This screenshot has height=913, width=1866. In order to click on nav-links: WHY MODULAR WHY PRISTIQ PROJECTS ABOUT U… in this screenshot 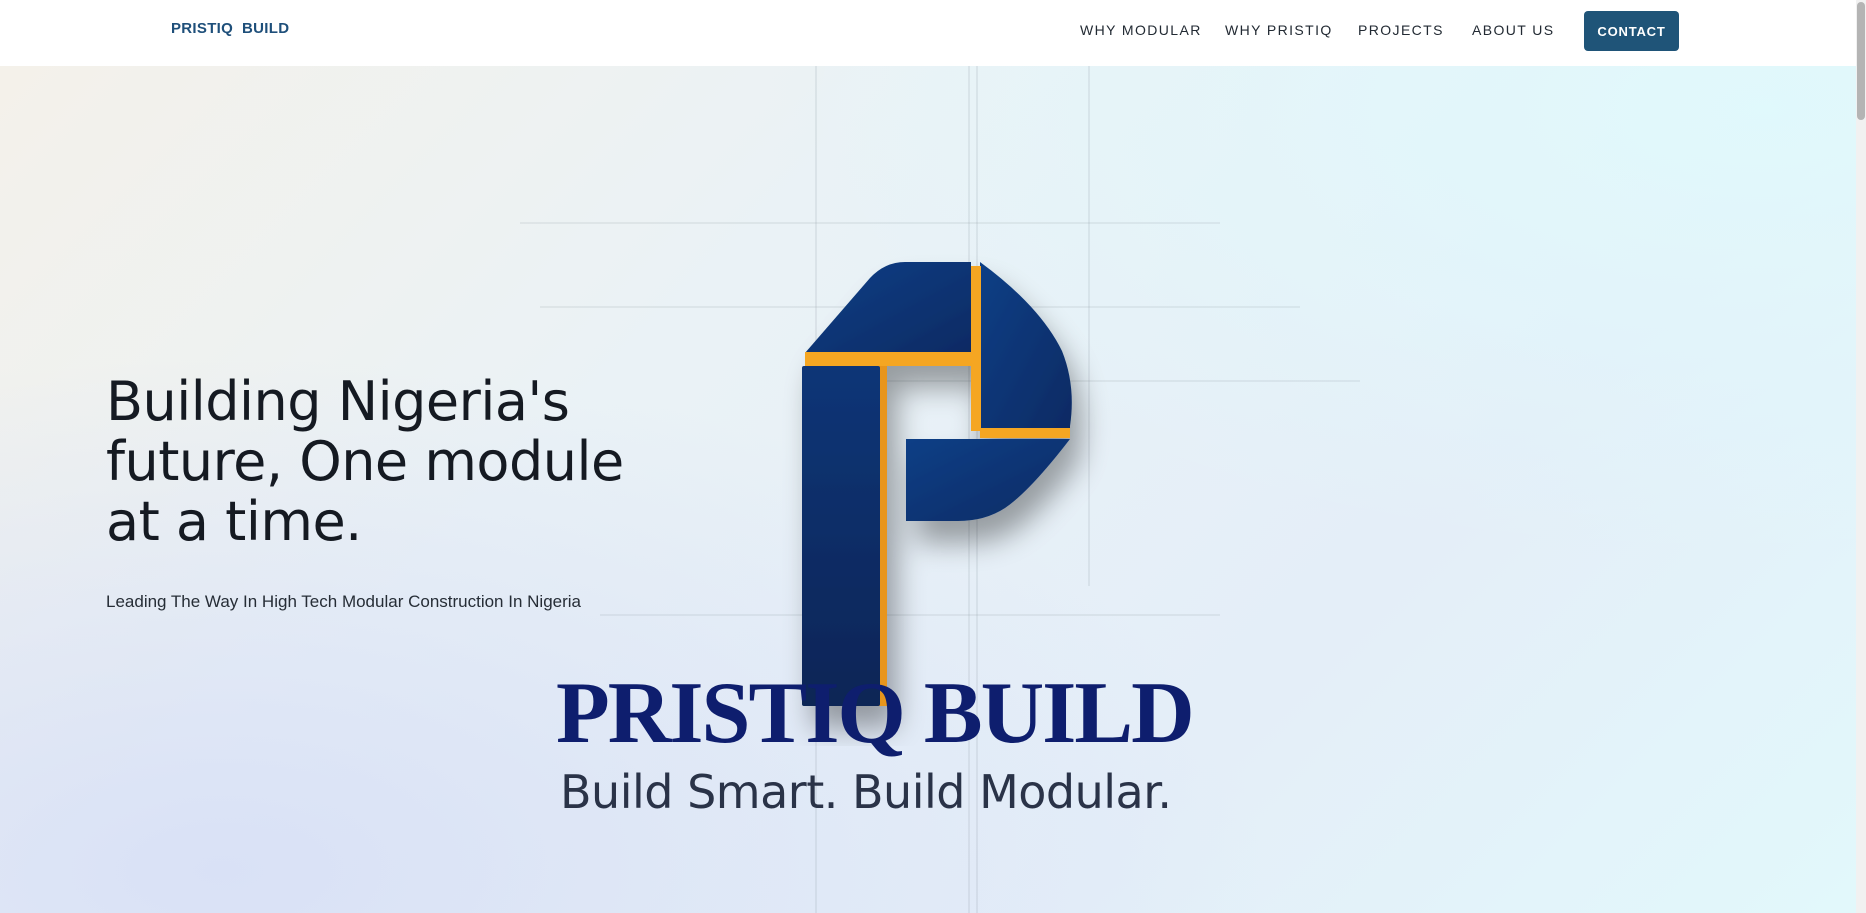, I will do `click(928, 33)`.